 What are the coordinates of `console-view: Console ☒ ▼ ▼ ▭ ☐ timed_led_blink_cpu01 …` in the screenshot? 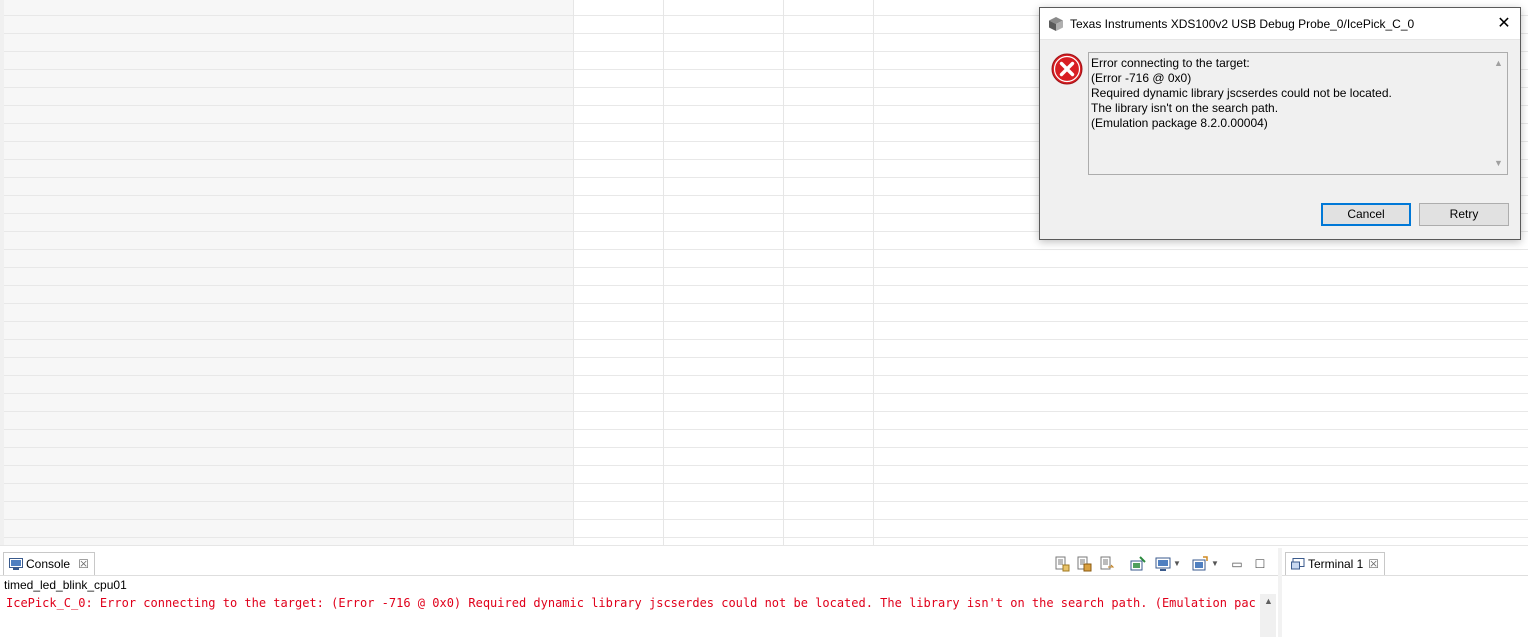 It's located at (639, 592).